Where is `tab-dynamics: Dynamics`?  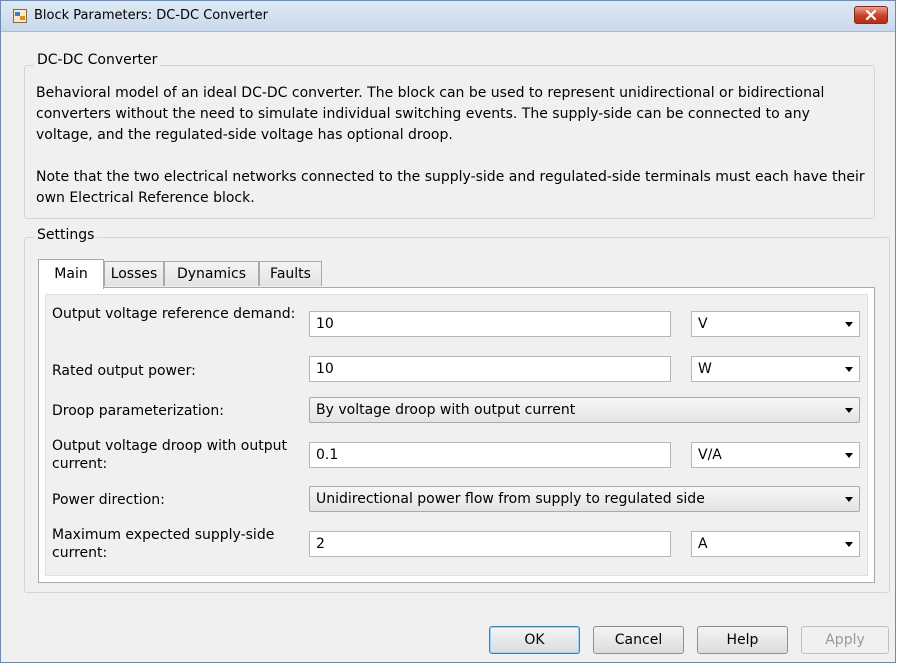 tab-dynamics: Dynamics is located at coordinates (211, 273).